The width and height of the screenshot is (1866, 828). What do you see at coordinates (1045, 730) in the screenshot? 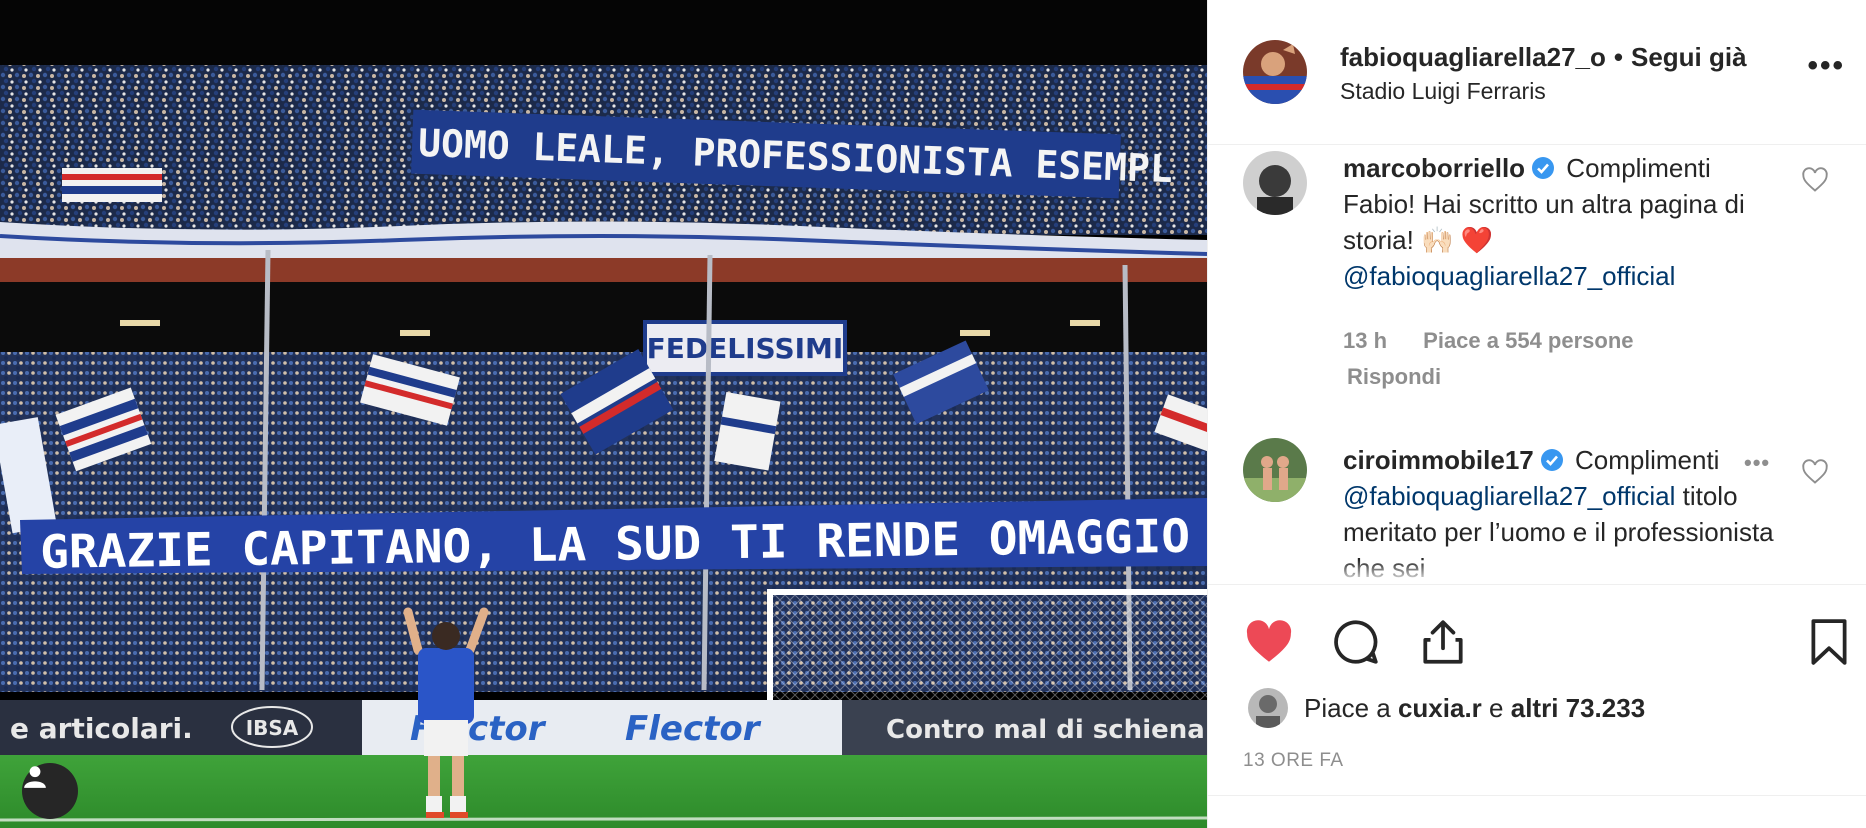
I see `ad-board-5: Contro mal di schiena` at bounding box center [1045, 730].